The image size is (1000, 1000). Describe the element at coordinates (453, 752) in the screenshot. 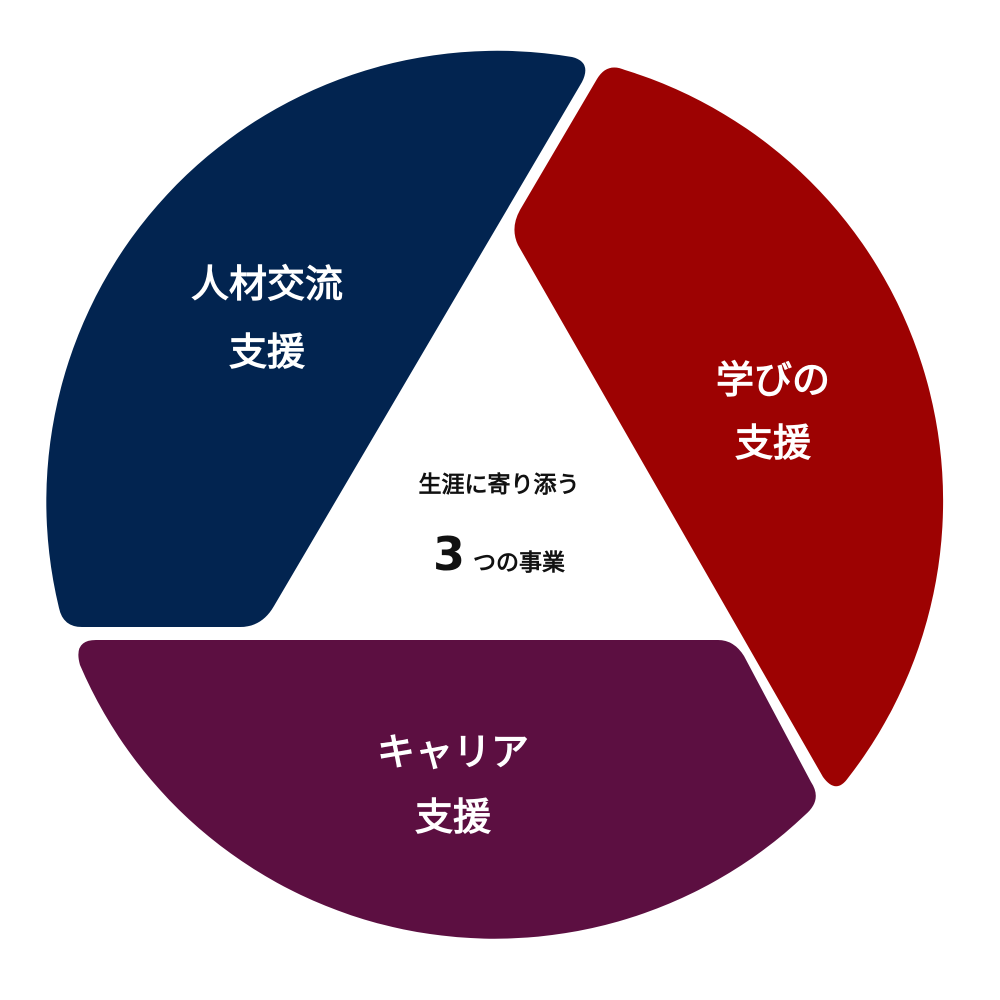

I see `segment-career-label-line1: キャリア` at that location.